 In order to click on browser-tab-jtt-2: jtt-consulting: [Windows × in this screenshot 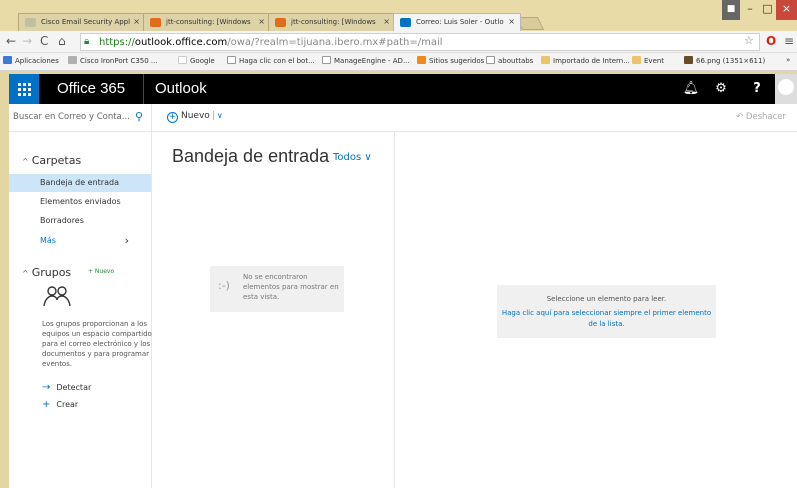, I will do `click(332, 22)`.